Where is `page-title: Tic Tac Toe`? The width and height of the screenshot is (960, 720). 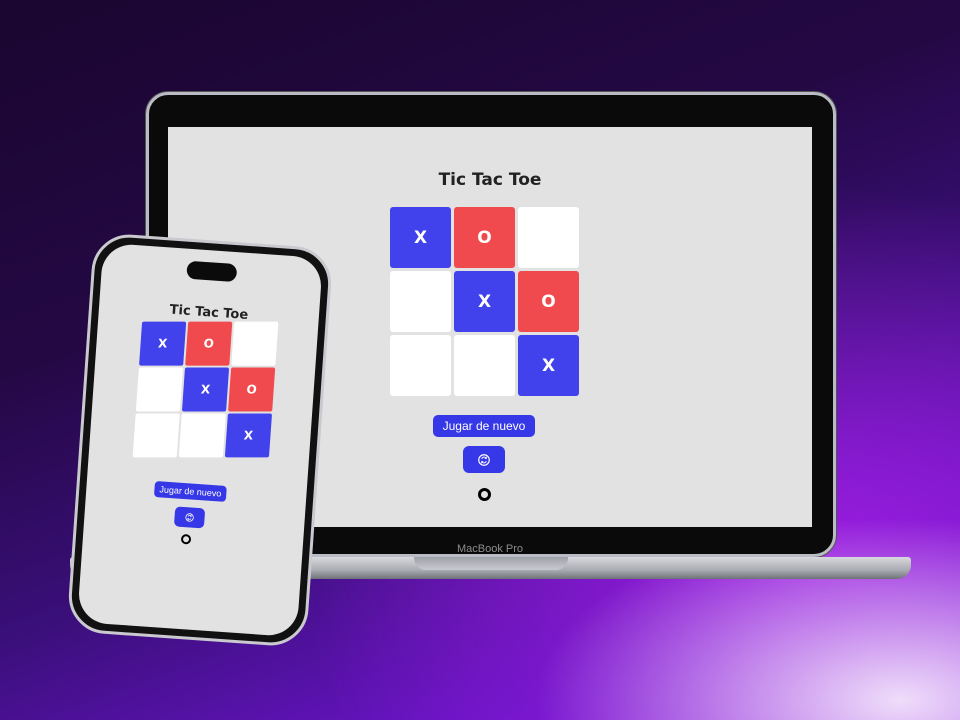 page-title: Tic Tac Toe is located at coordinates (490, 180).